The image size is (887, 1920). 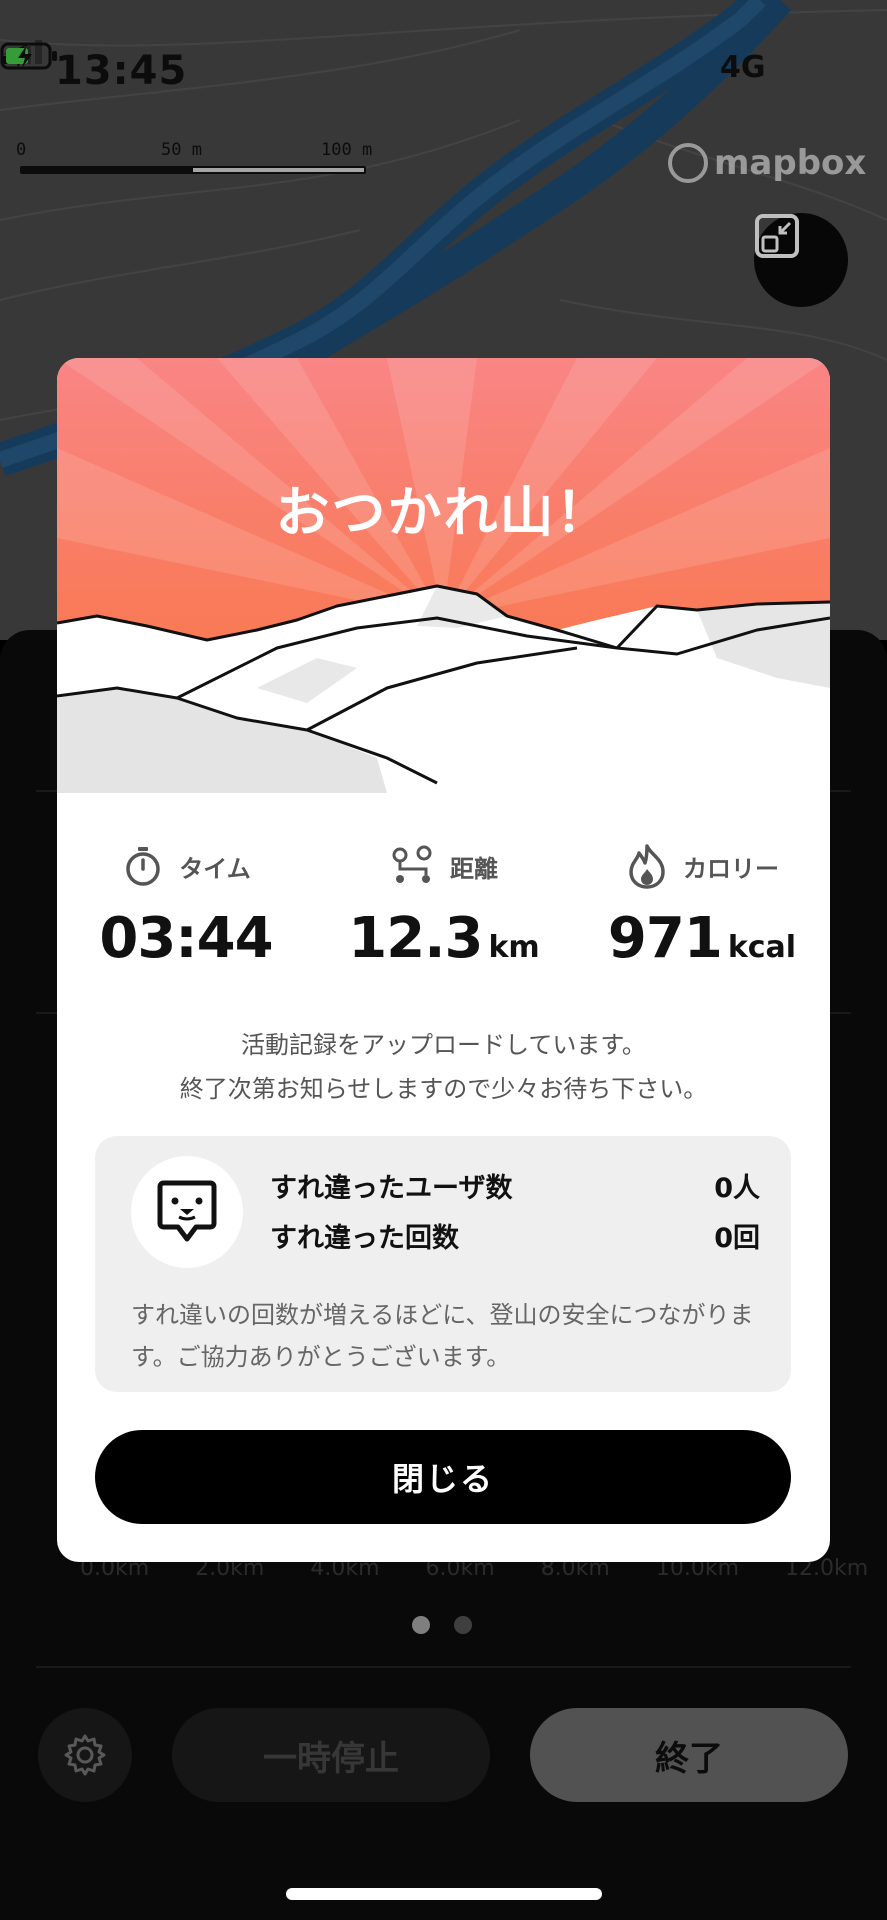 What do you see at coordinates (443, 1477) in the screenshot?
I see `close-button: 閉じる` at bounding box center [443, 1477].